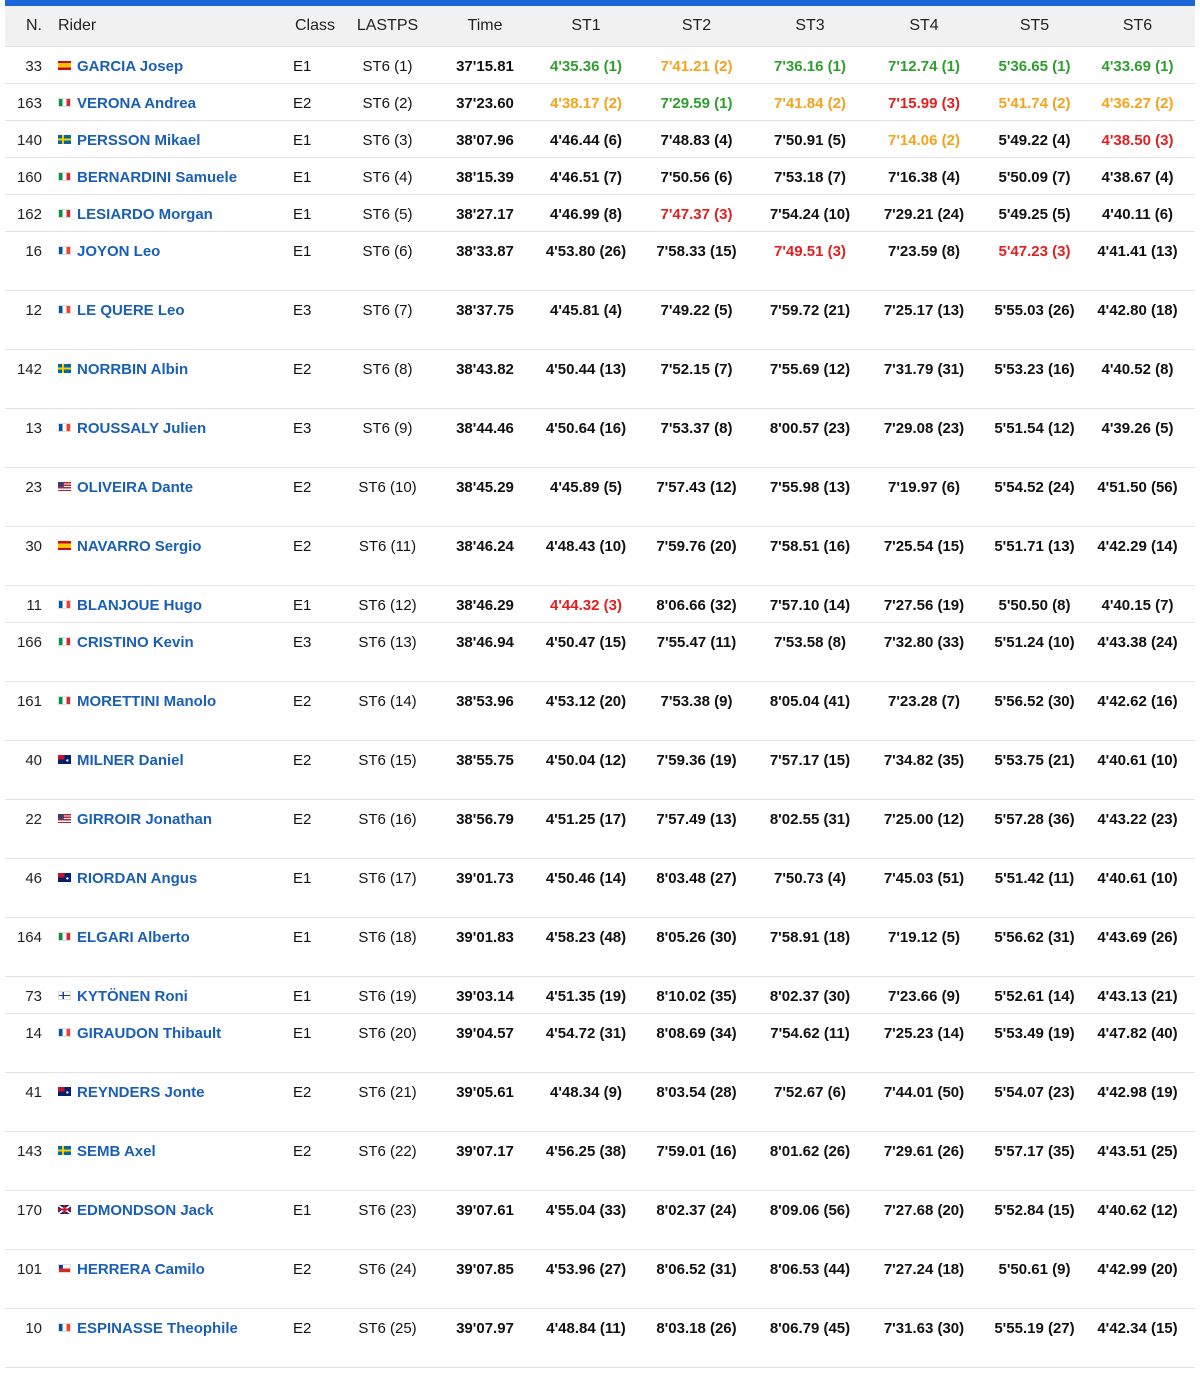 This screenshot has height=1382, width=1200. What do you see at coordinates (696, 888) in the screenshot?
I see `stage-time-st2: 8'03.48 (27)` at bounding box center [696, 888].